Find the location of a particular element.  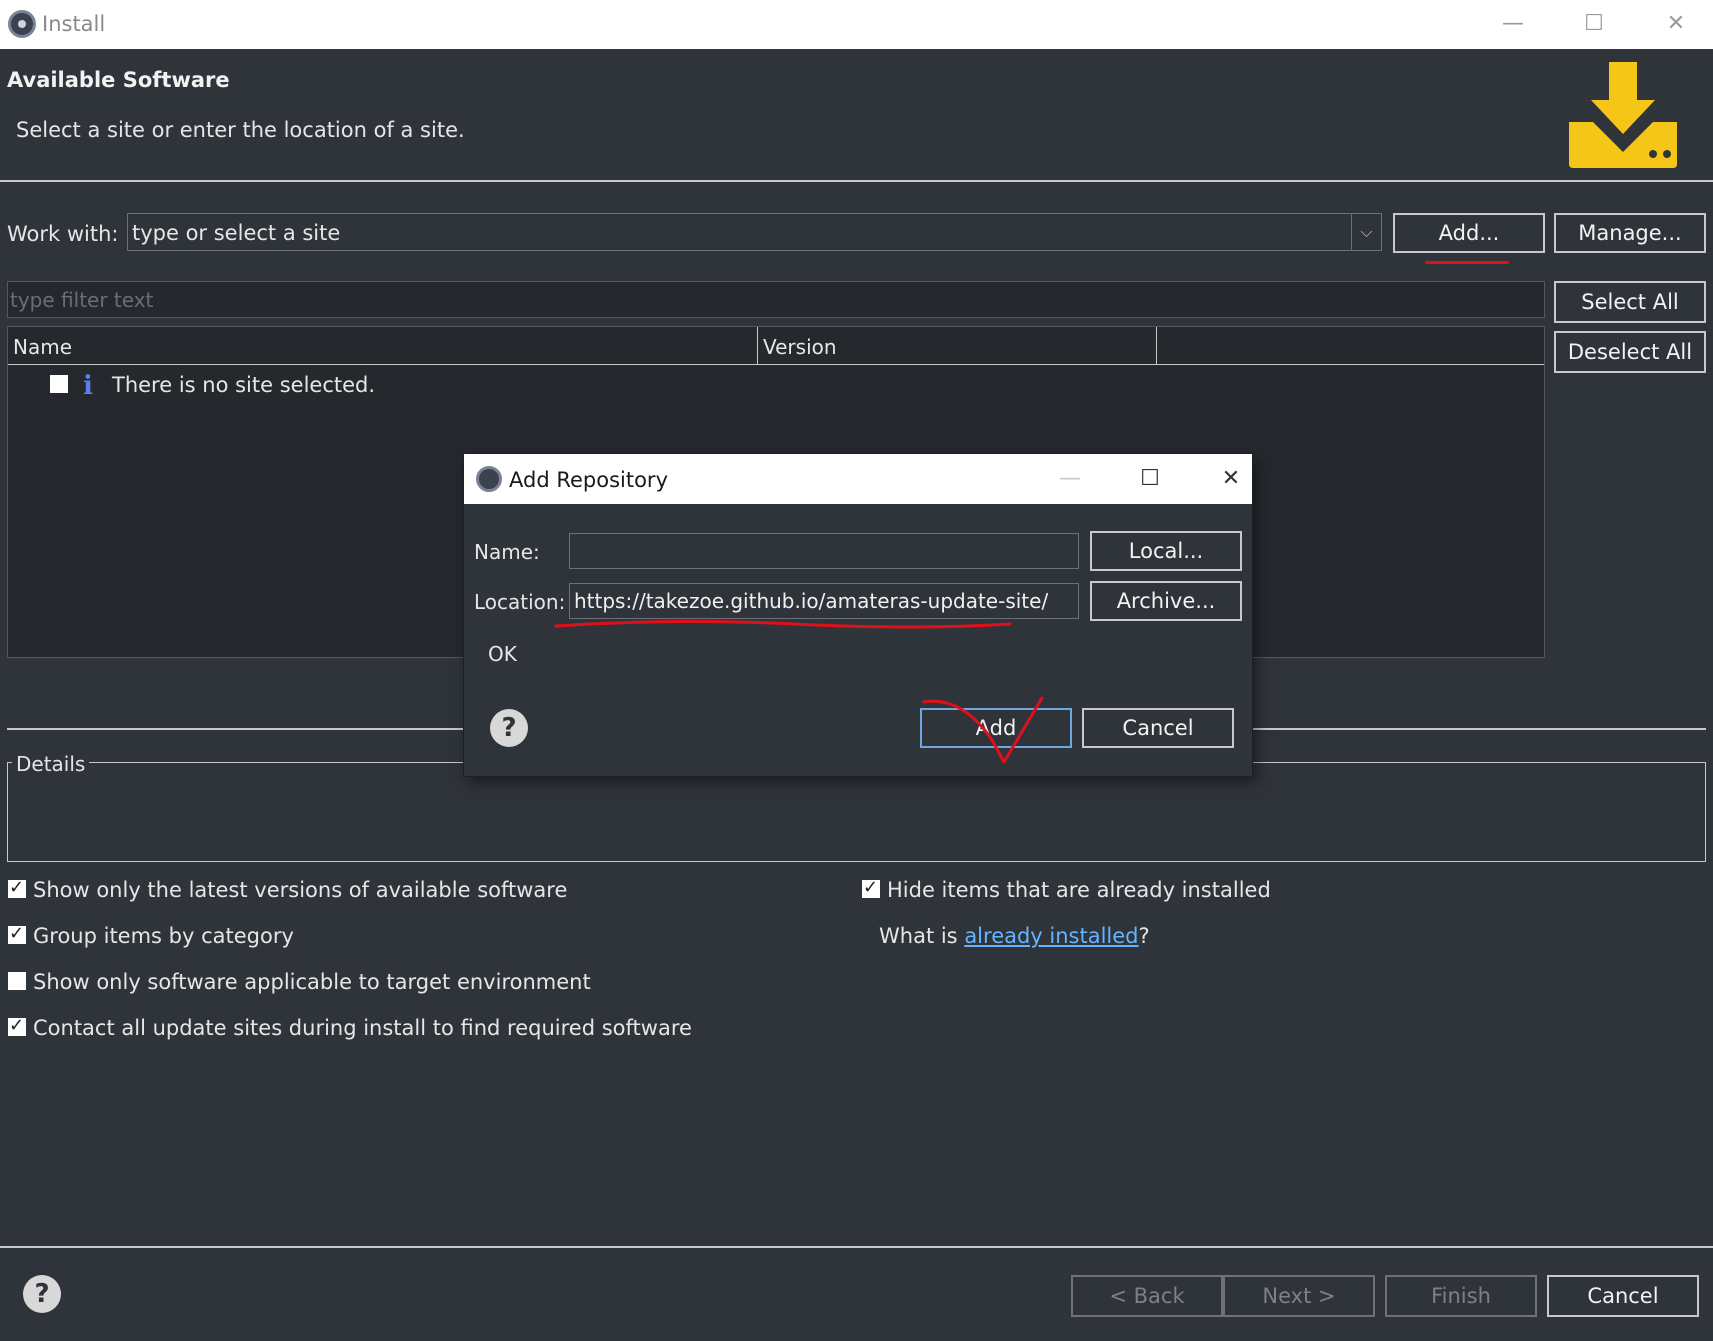

deselect-all-button: Deselect All is located at coordinates (1630, 352).